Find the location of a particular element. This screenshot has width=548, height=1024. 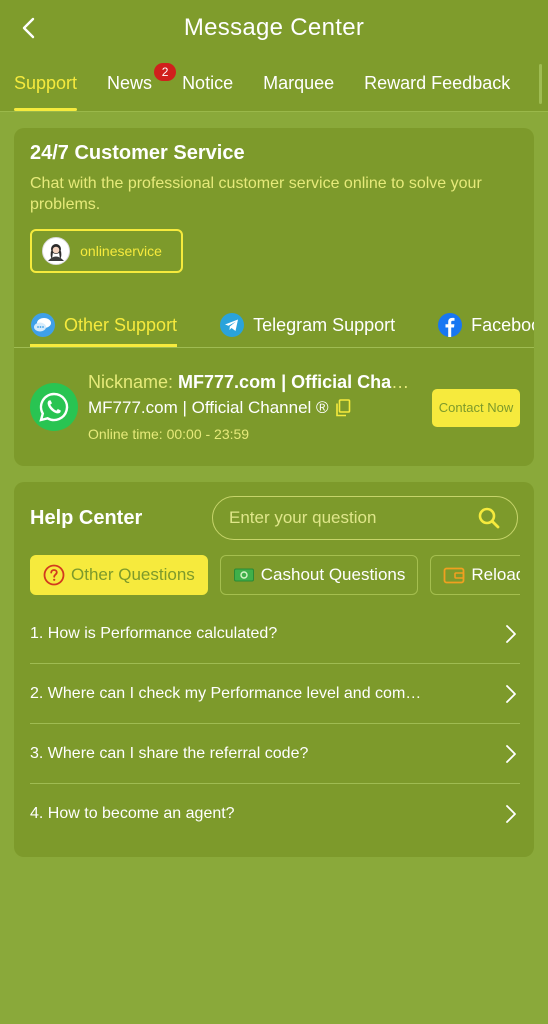

support-tabs: Other Support Telegram Support Facebook is located at coordinates (274, 325).